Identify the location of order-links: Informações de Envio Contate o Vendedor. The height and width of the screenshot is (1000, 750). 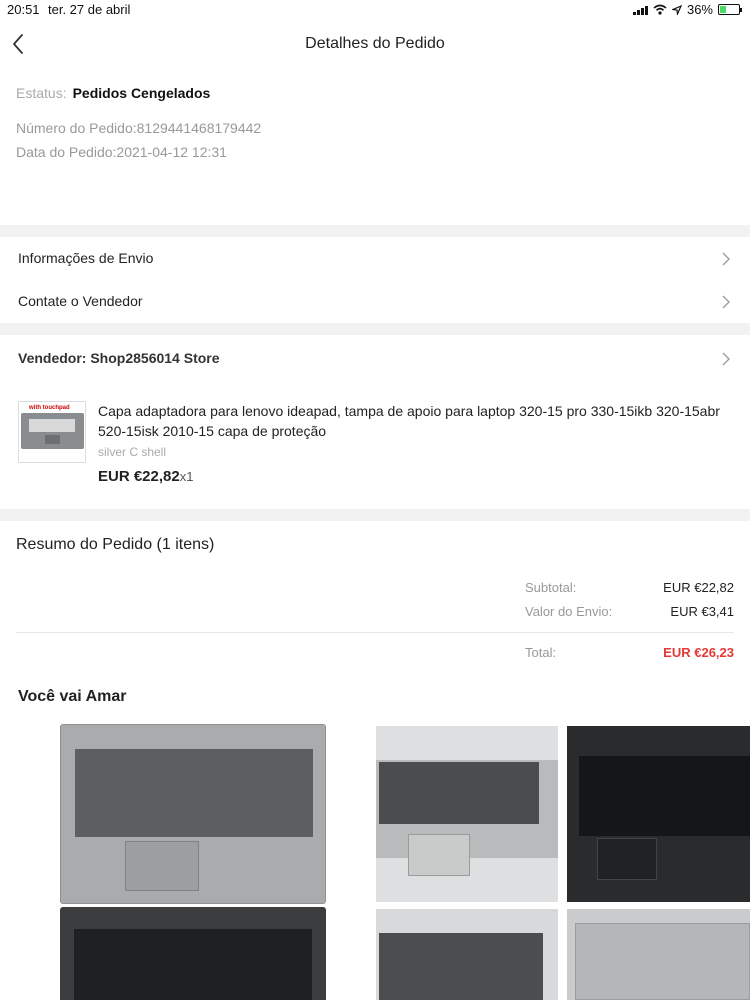
(375, 280).